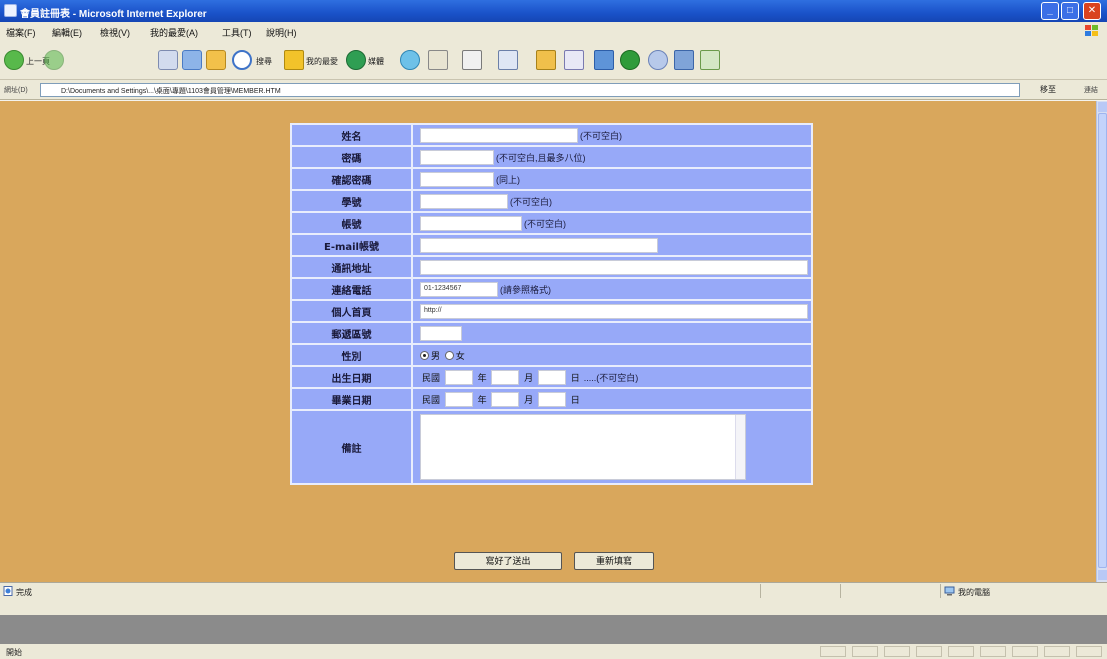 Image resolution: width=1107 pixels, height=659 pixels. I want to click on homepage-label: 個人首頁, so click(351, 311).